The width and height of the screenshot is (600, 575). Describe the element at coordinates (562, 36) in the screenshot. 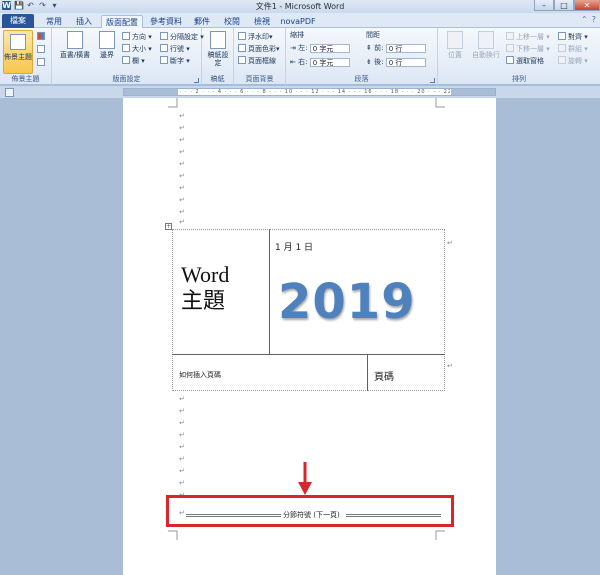

I see `align-icon` at that location.